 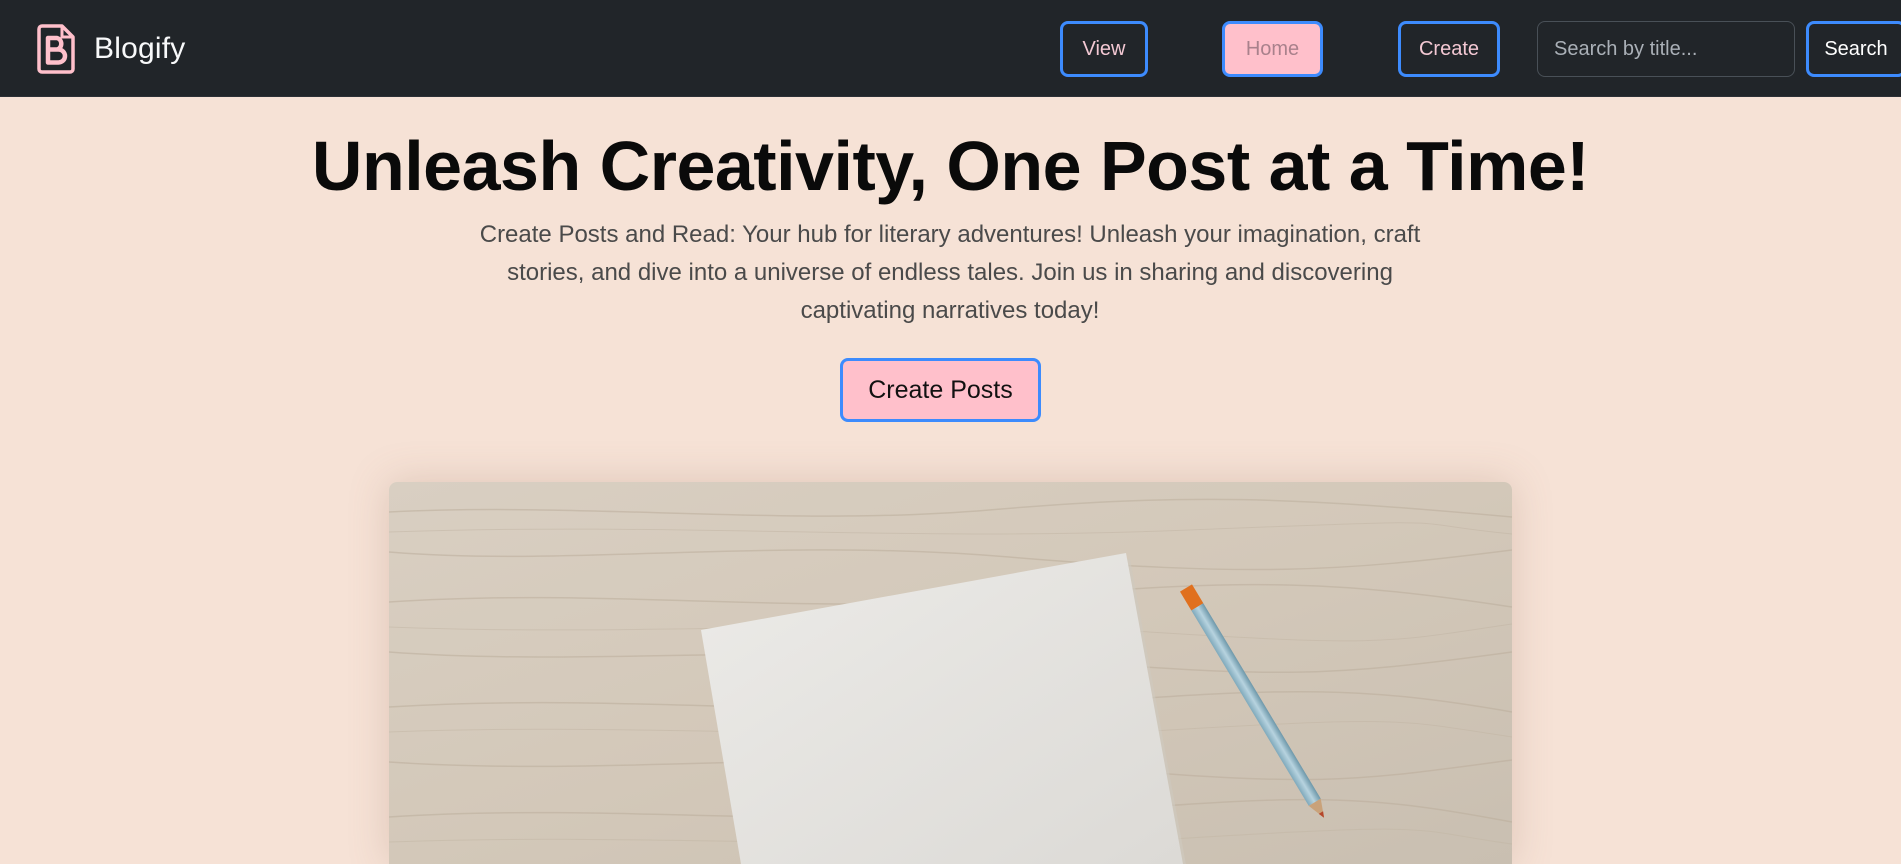 I want to click on document-b-icon, so click(x=56, y=49).